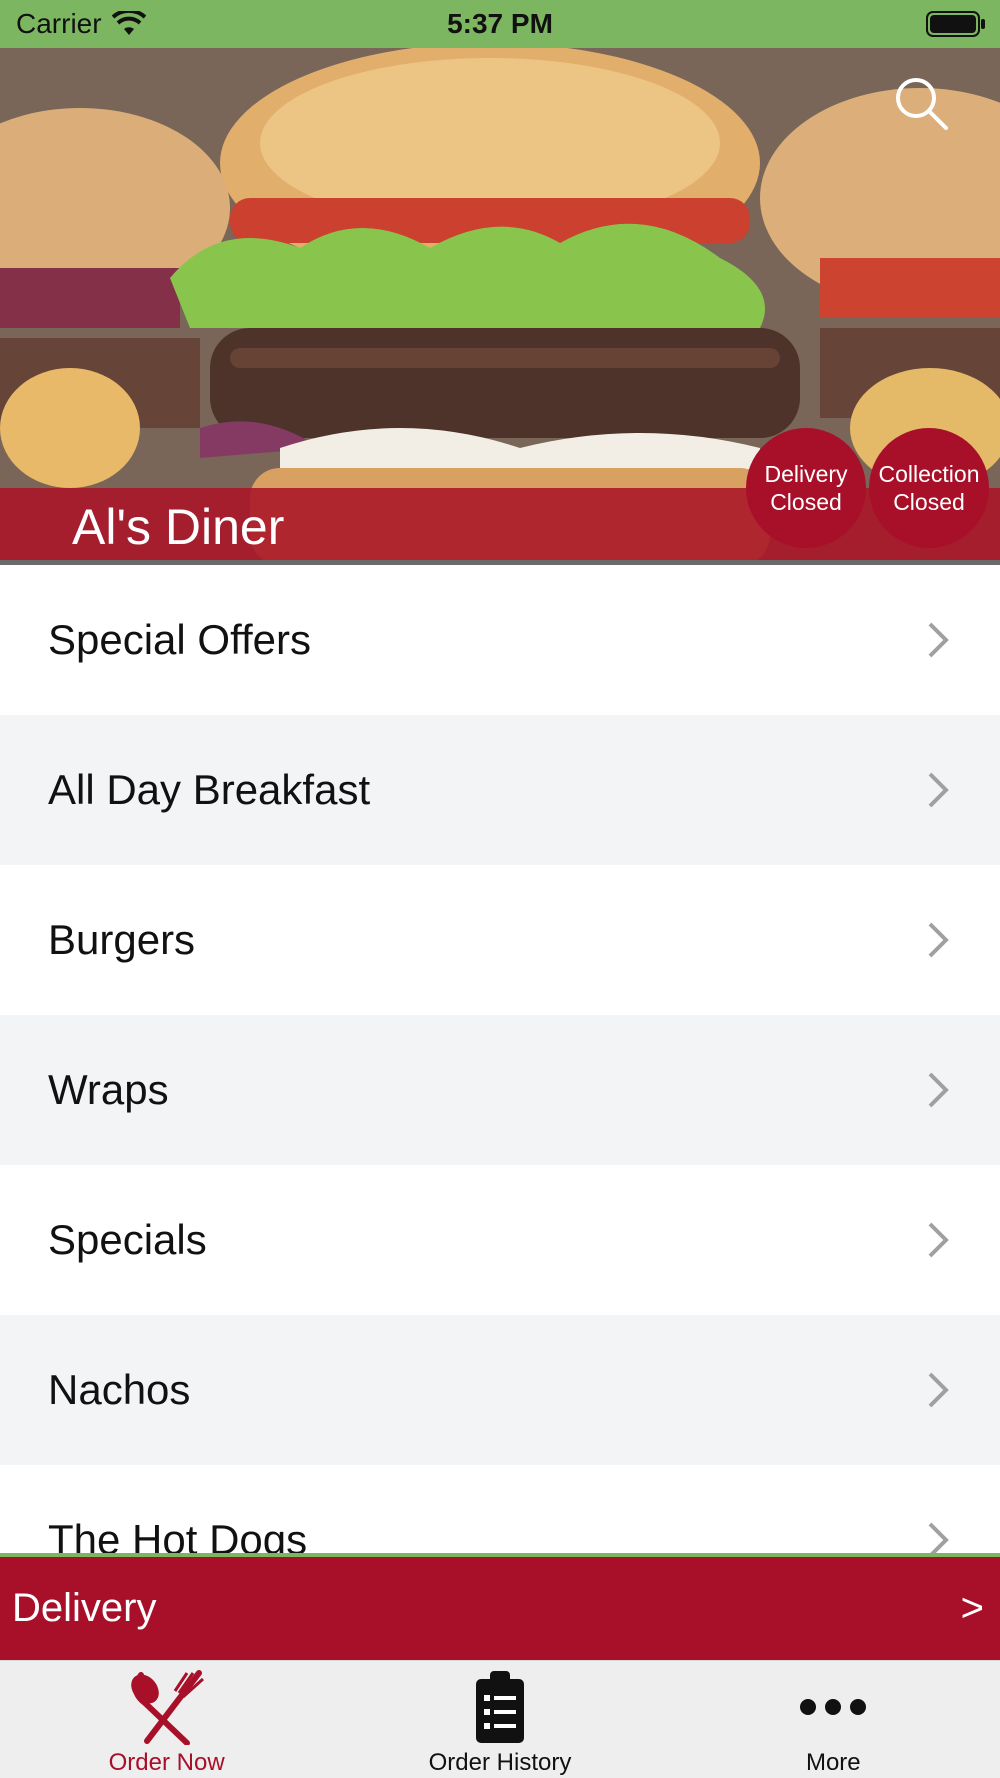 This screenshot has height=1778, width=1000. I want to click on menu-item-specials: Specials, so click(500, 1240).